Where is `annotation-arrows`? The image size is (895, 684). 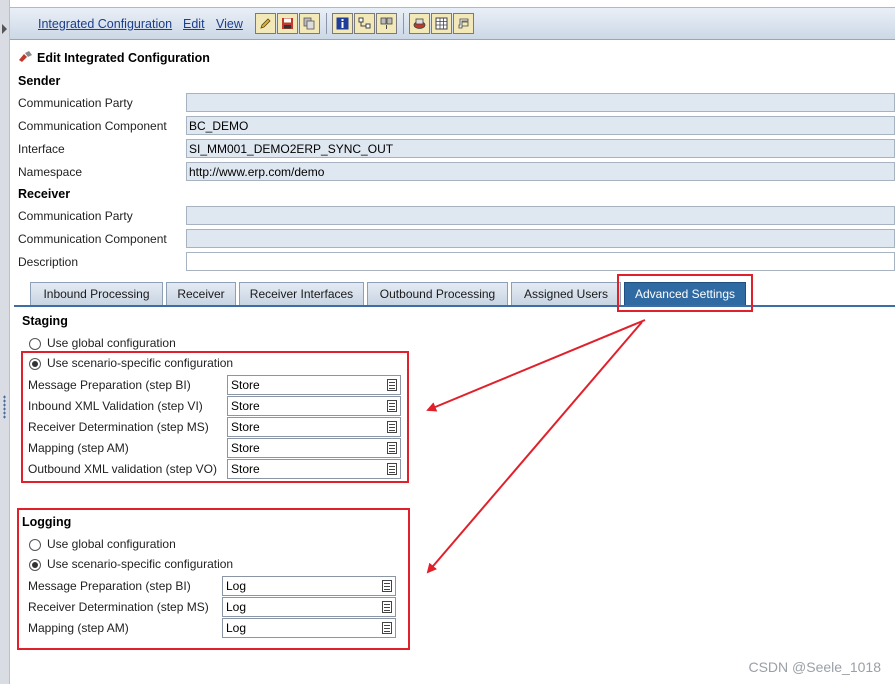
annotation-arrows is located at coordinates (536, 446).